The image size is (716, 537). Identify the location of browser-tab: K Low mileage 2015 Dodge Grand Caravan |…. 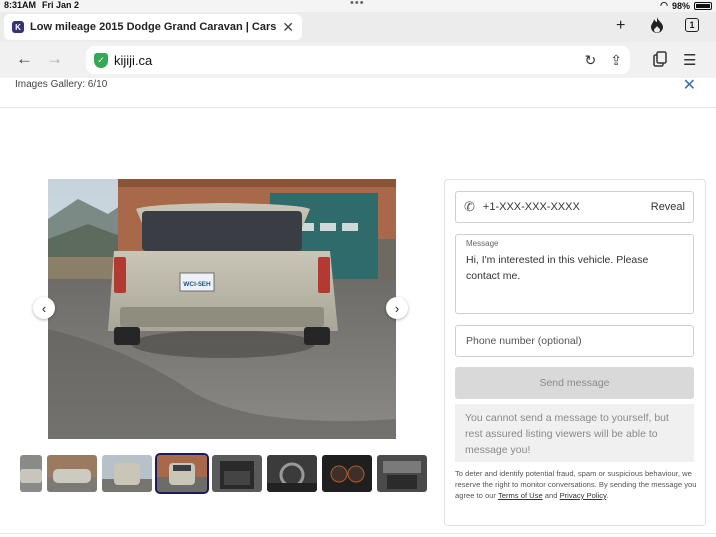
(153, 27).